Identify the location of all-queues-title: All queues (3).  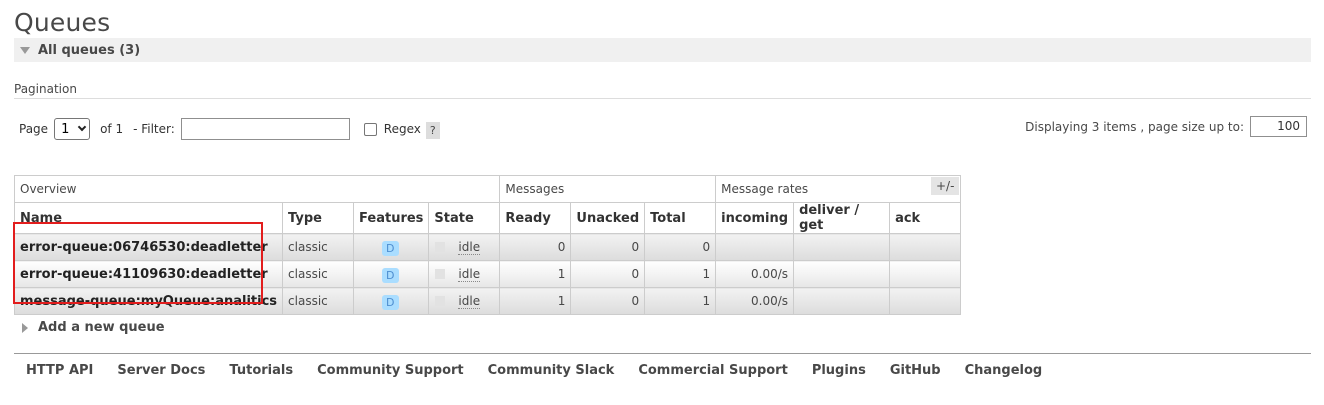
(89, 50).